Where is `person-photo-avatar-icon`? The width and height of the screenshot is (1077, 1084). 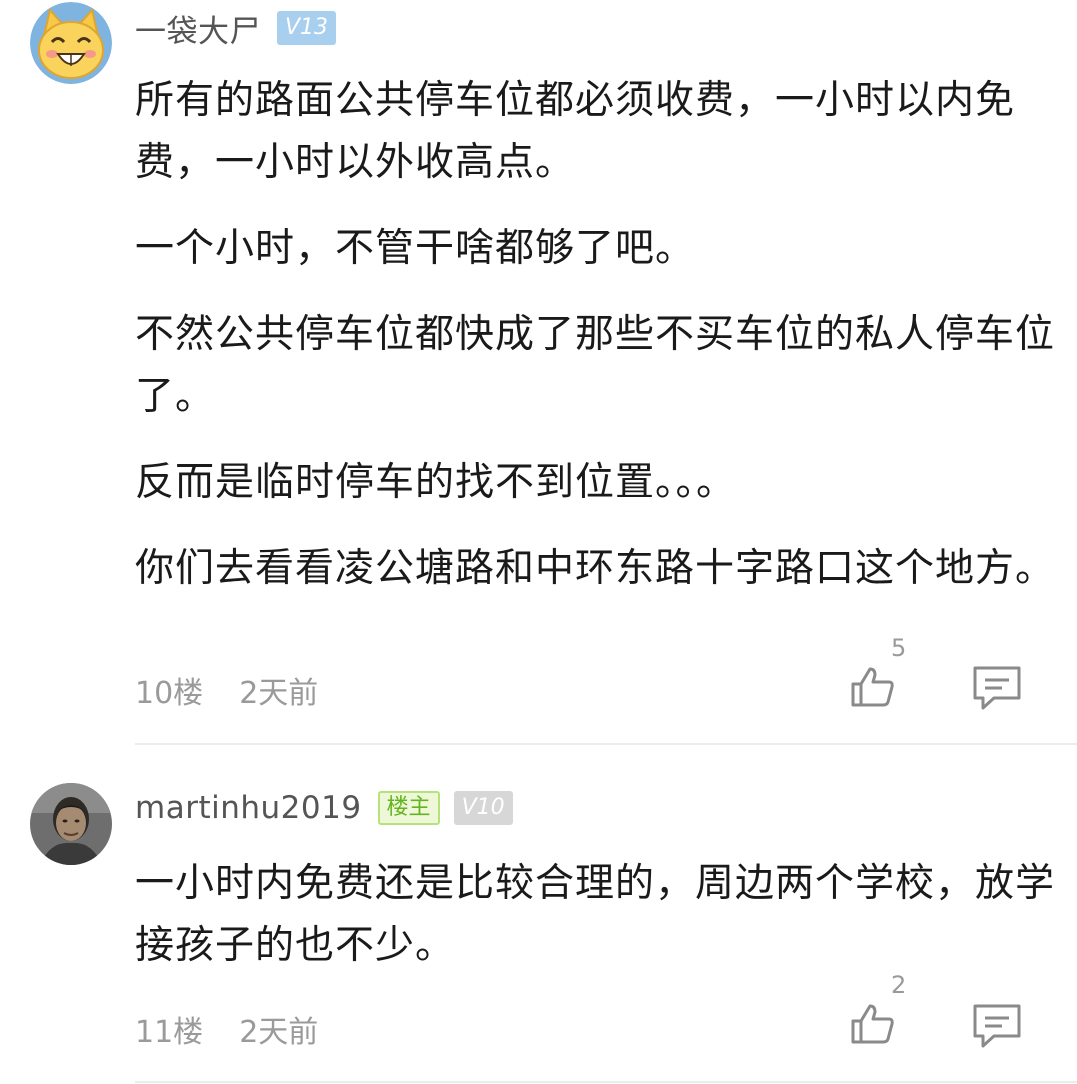 person-photo-avatar-icon is located at coordinates (71, 824).